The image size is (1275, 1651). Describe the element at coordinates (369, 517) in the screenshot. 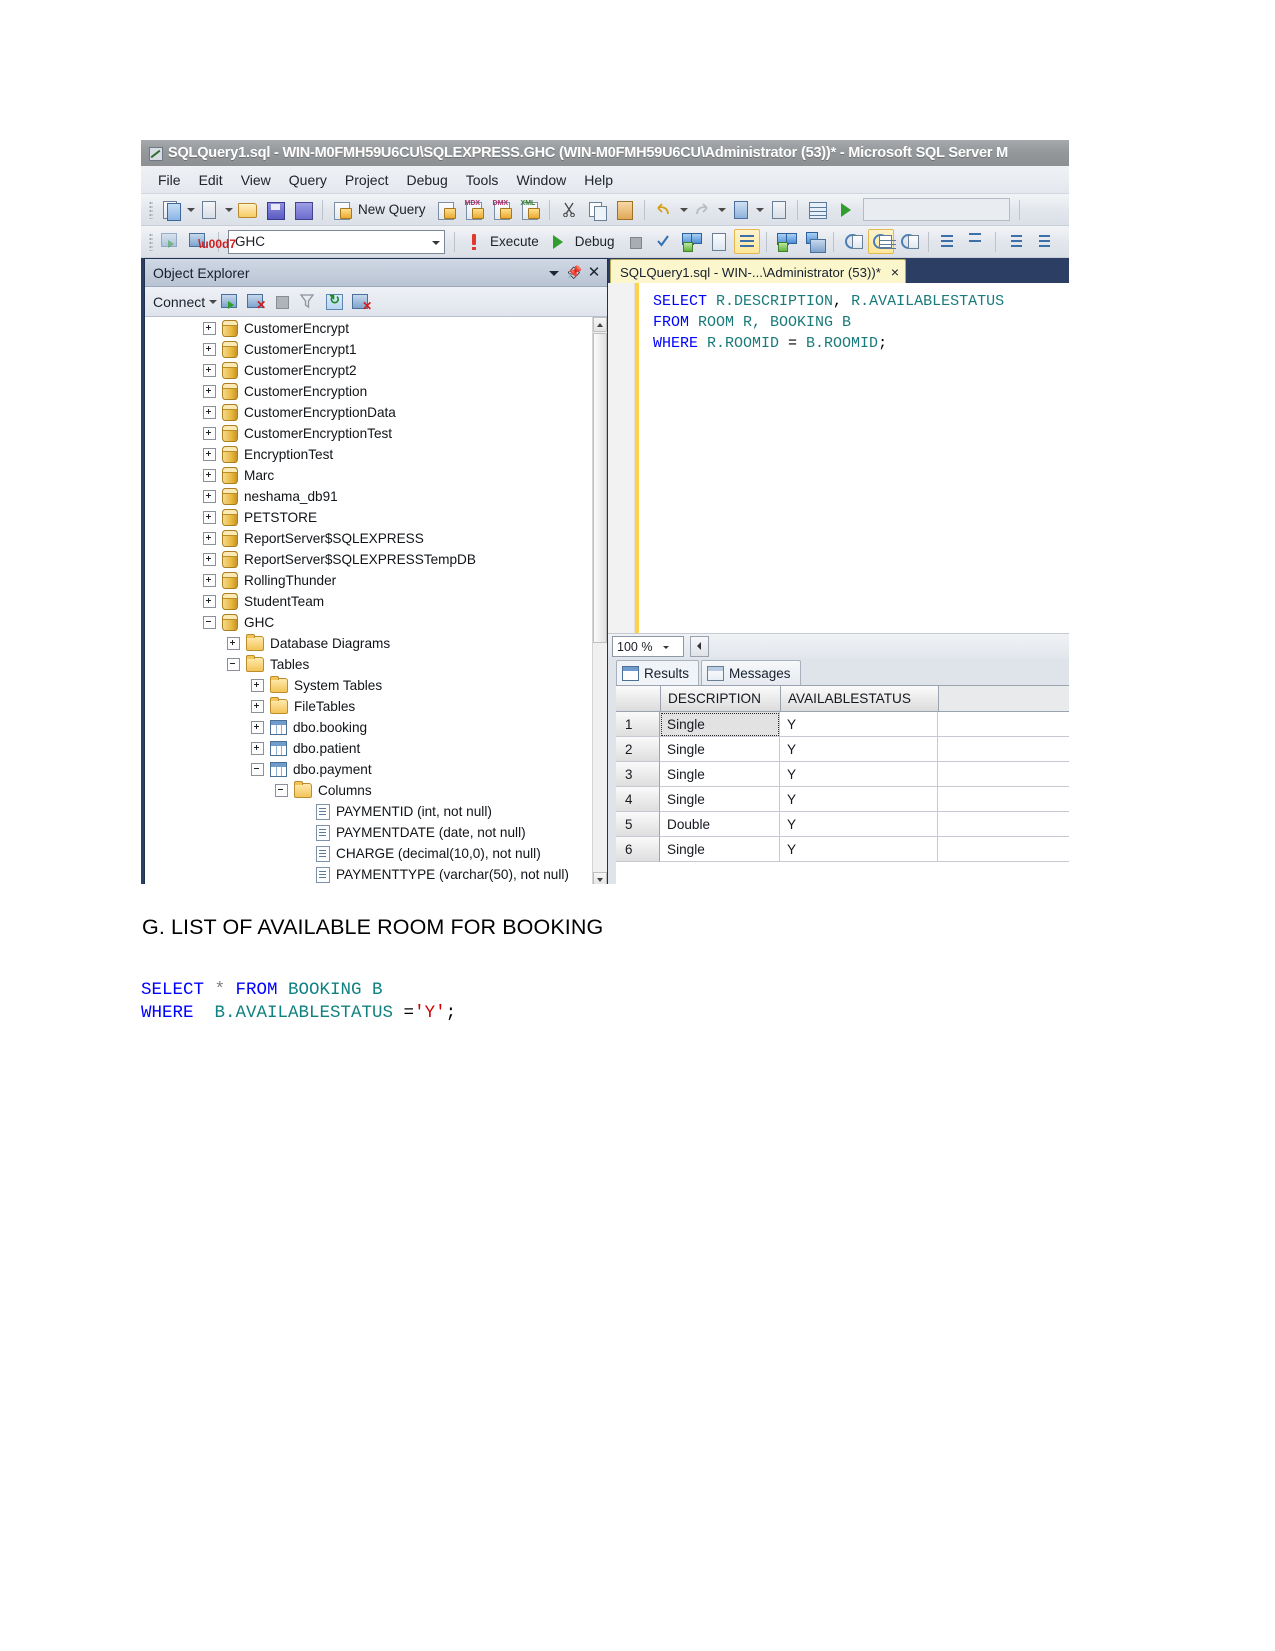

I see `tree-node: PETSTORE` at that location.